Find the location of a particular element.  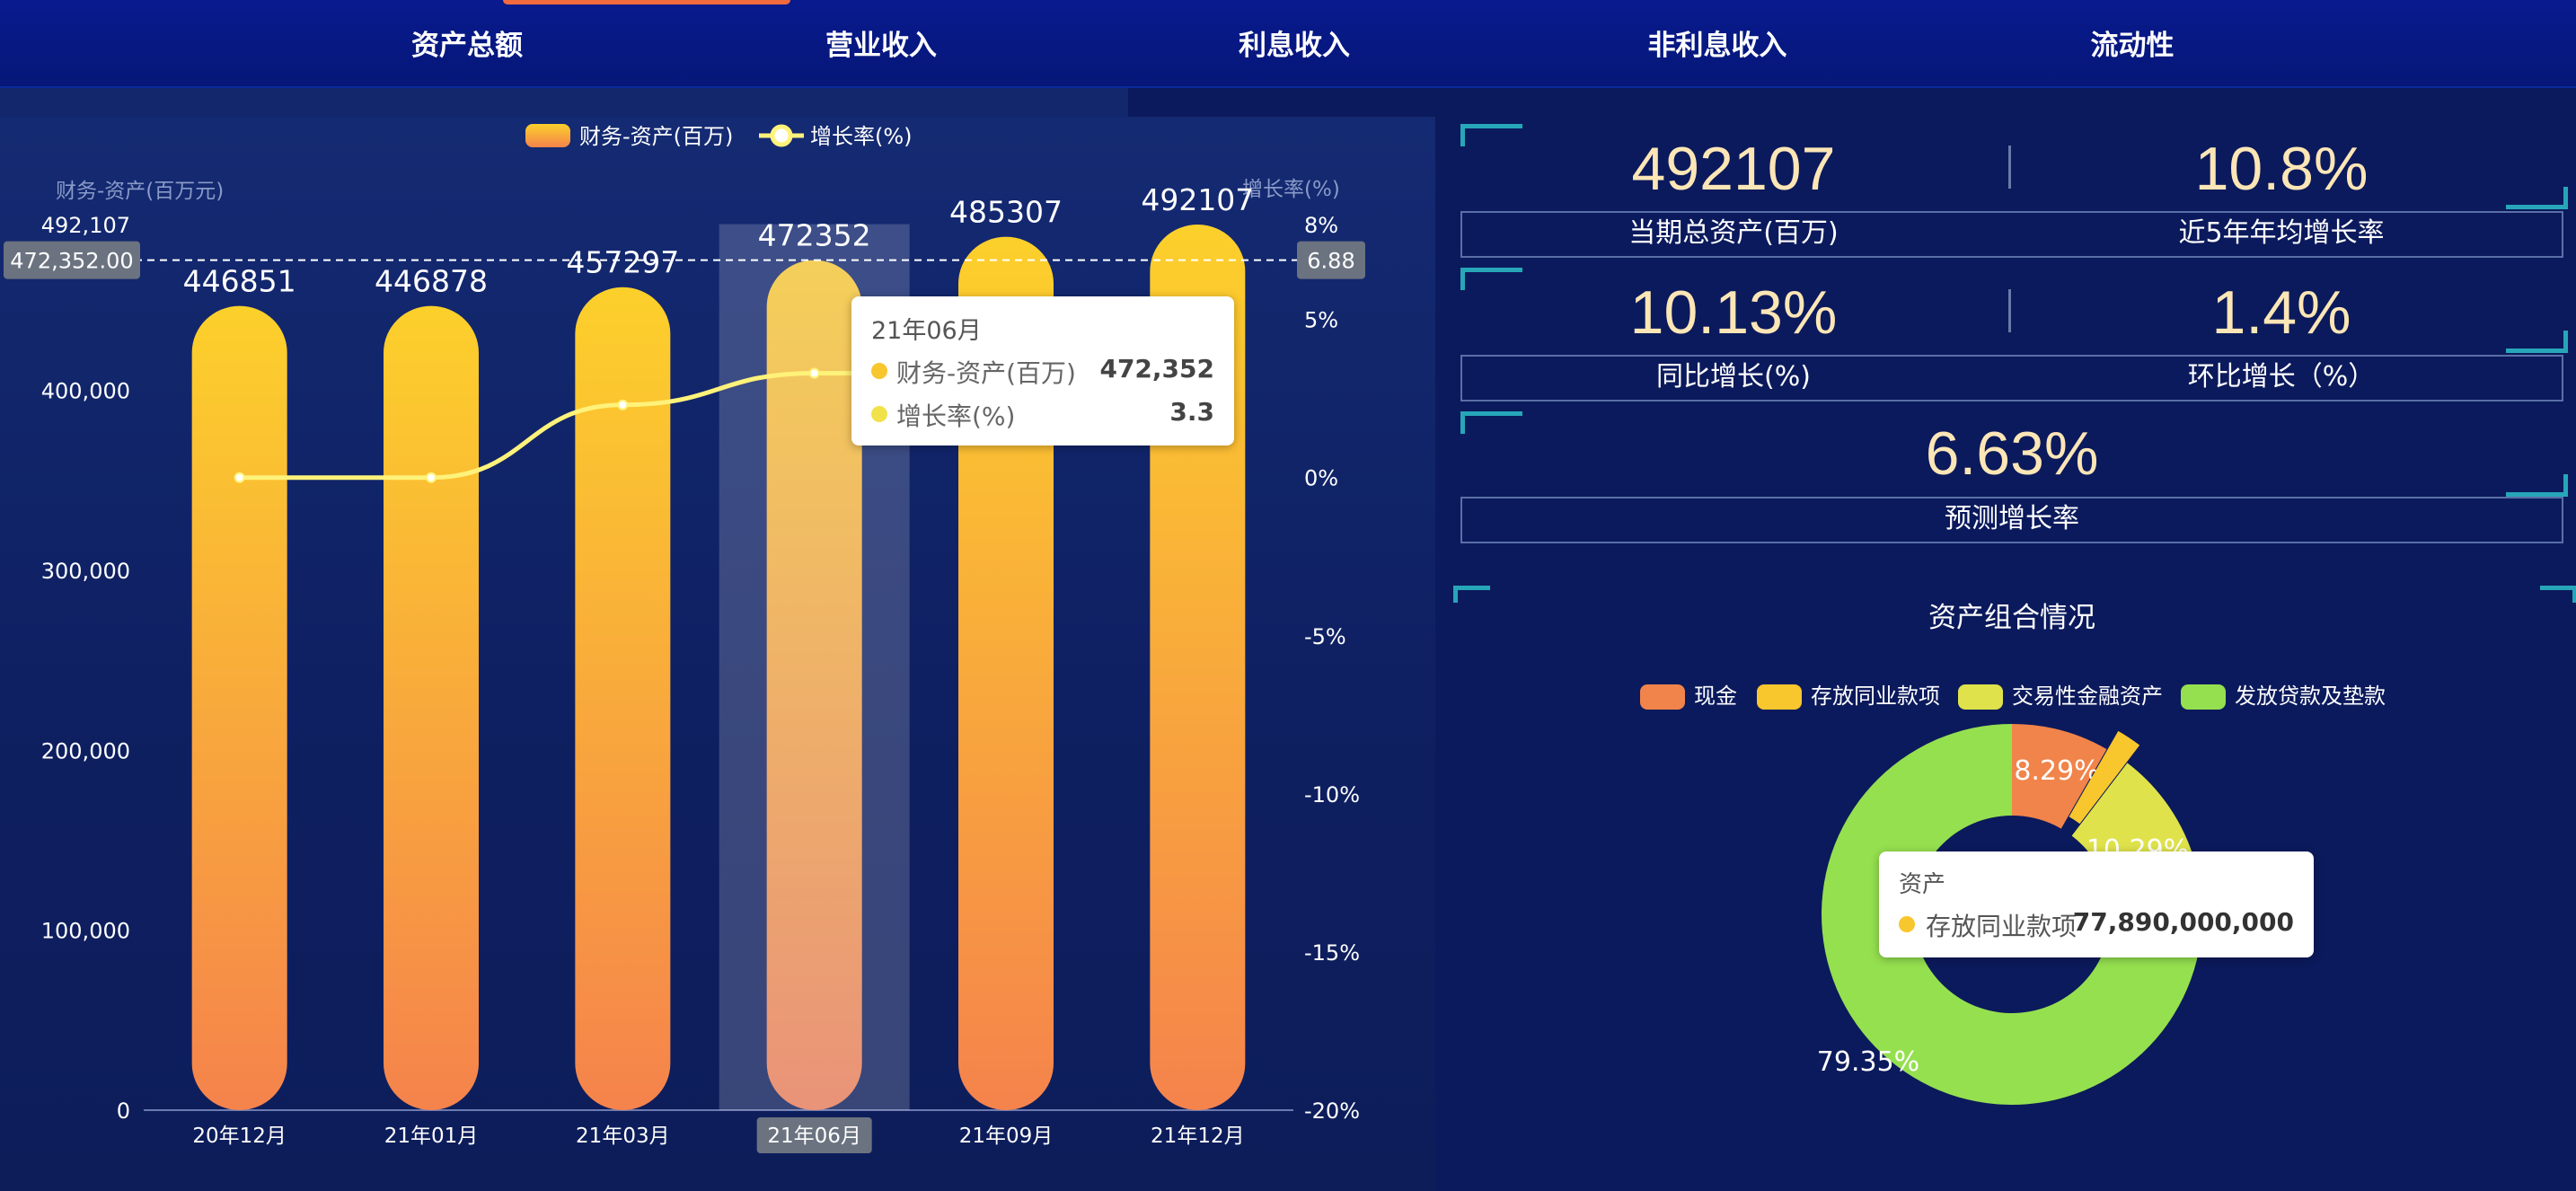

y-left-tick-label: 0 is located at coordinates (123, 1111).